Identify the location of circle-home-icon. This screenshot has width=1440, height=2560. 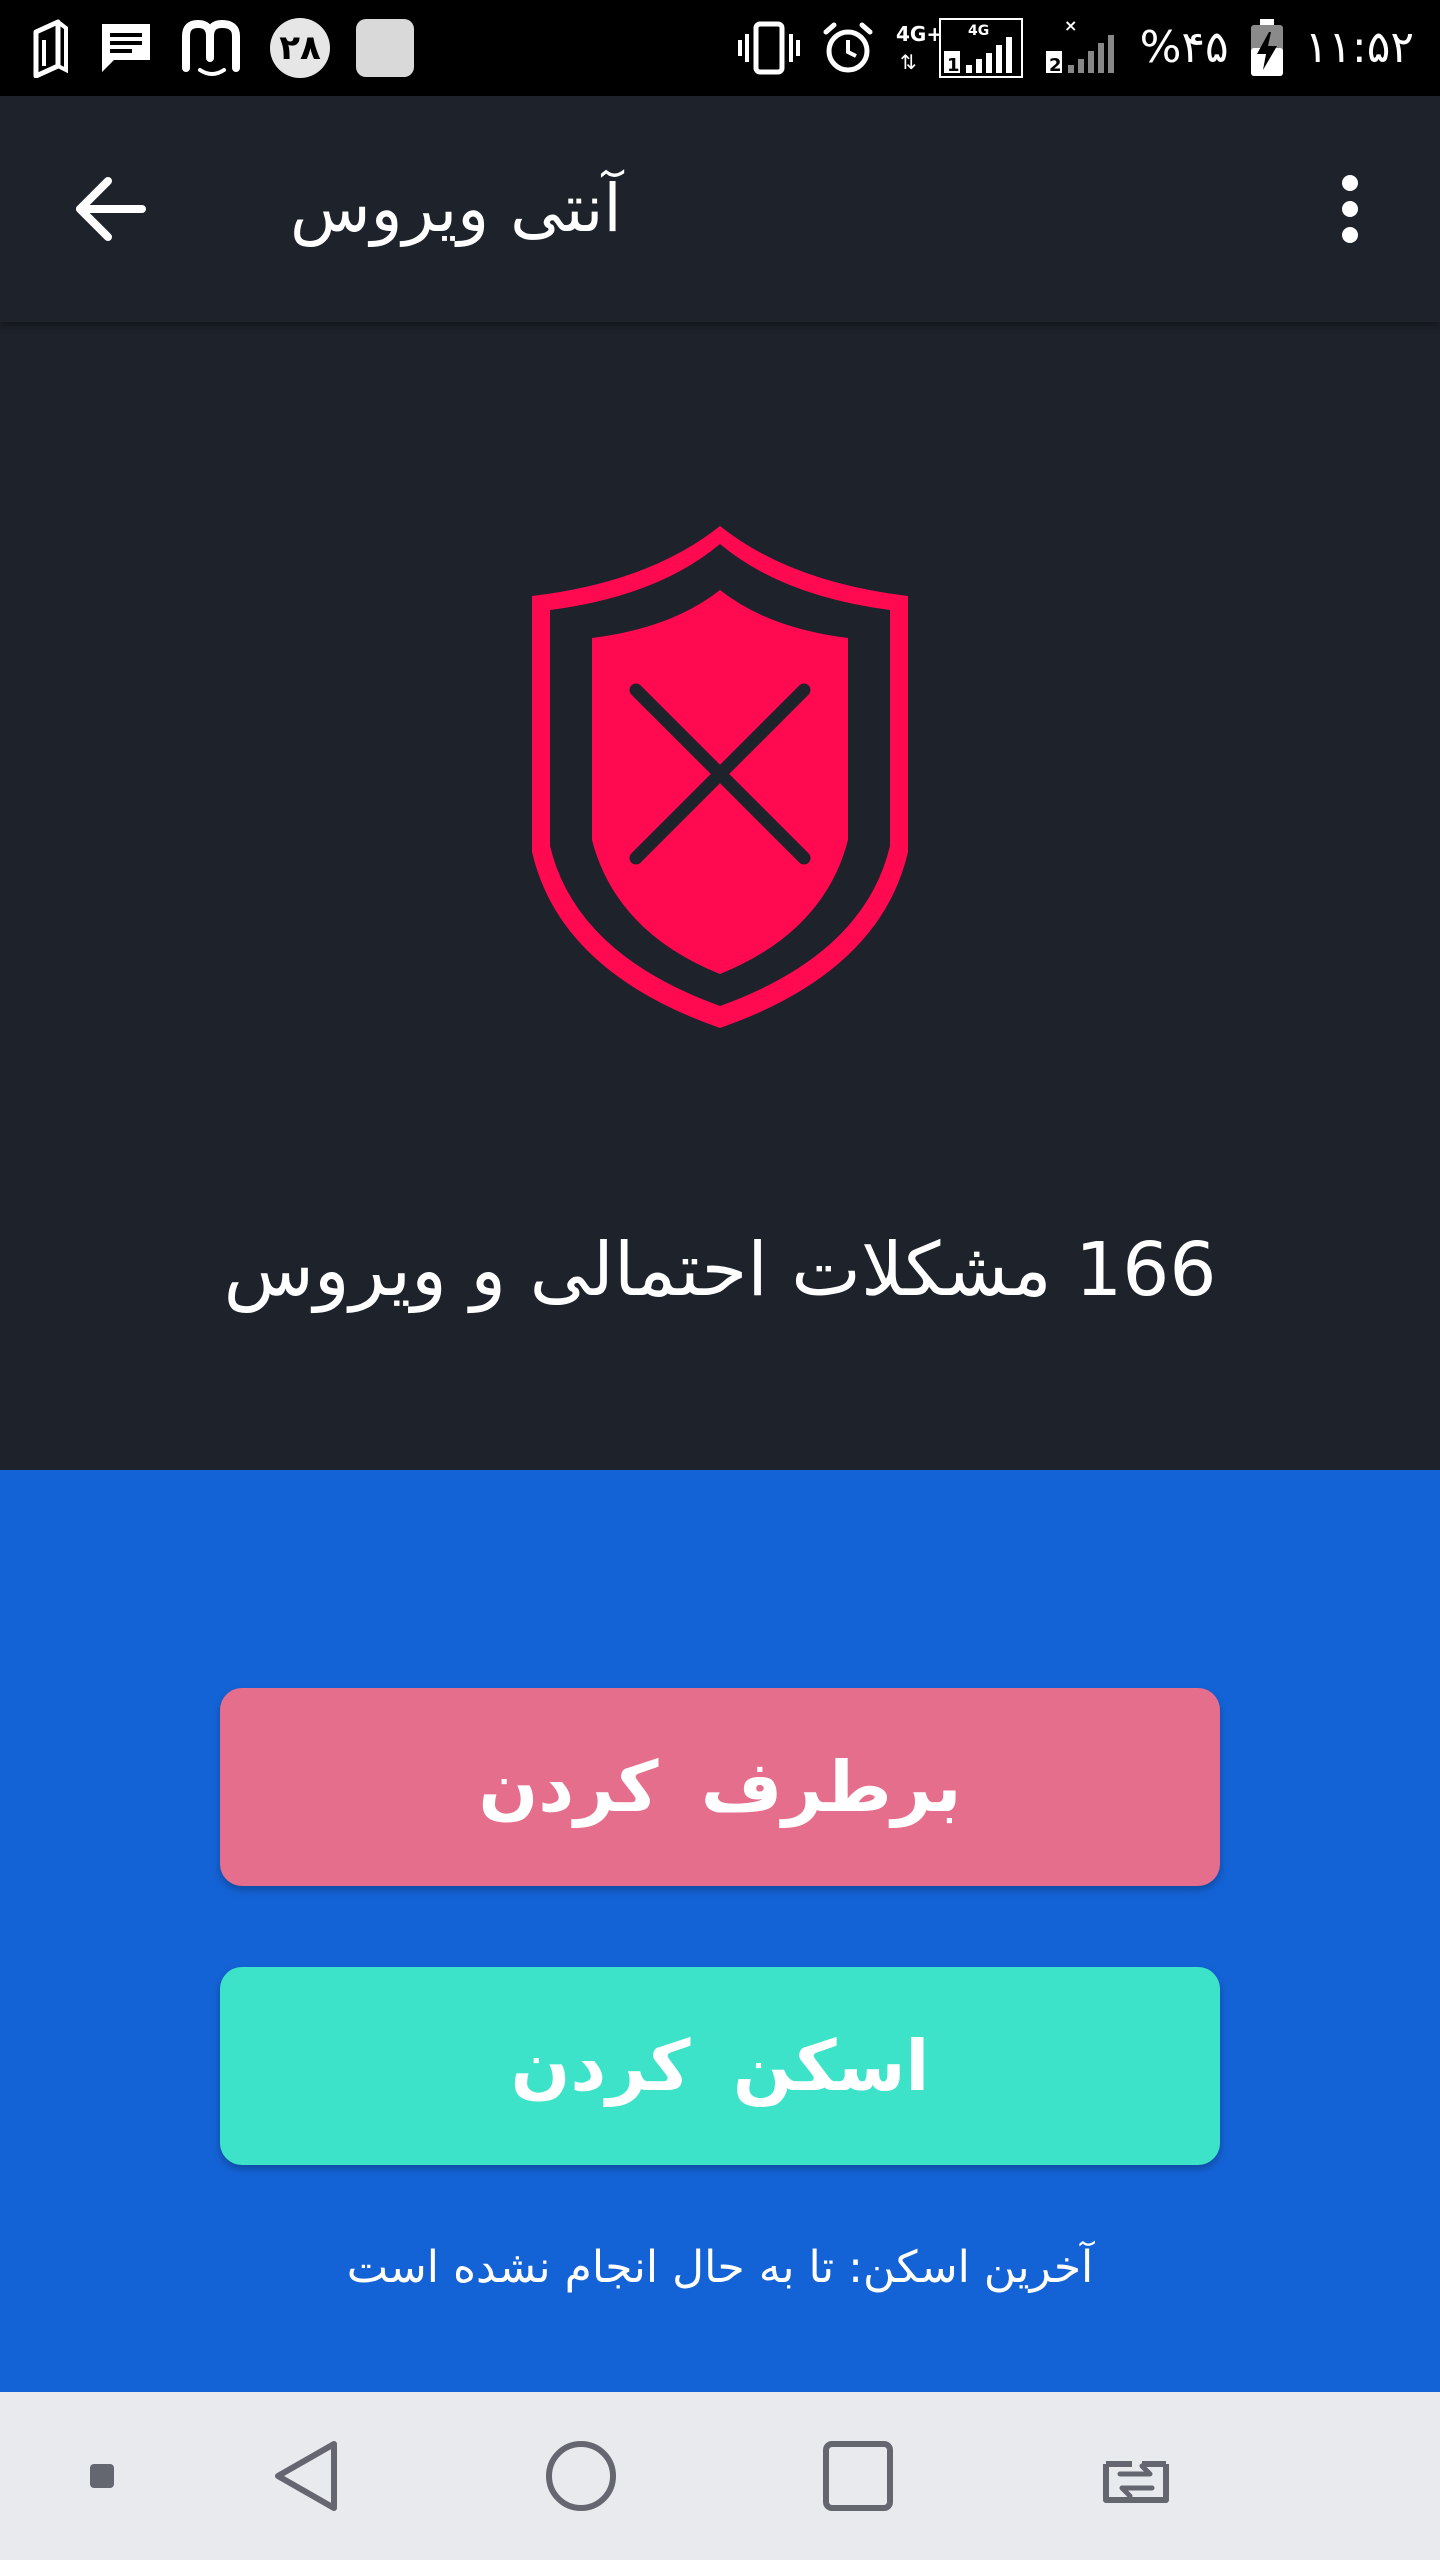
(581, 2476).